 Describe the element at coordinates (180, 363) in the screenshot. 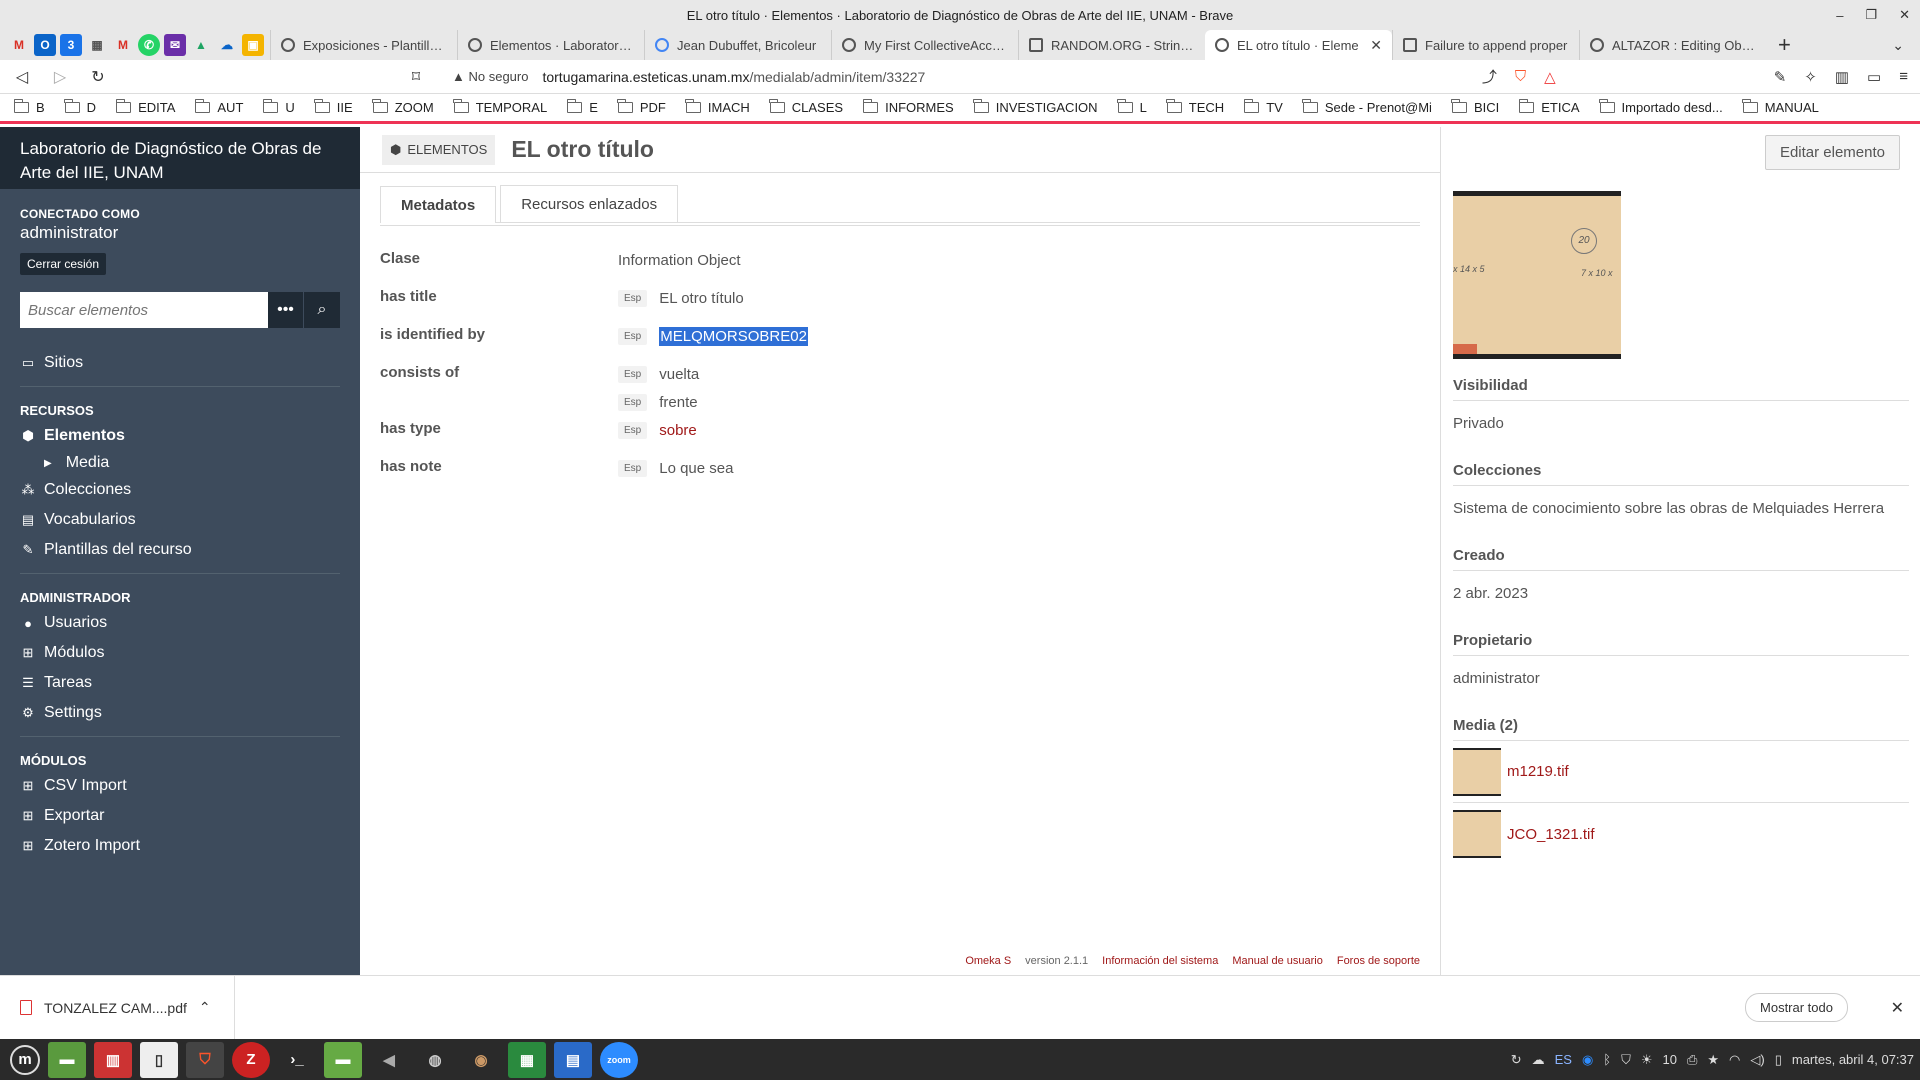

I see `sidebar-item-sitios: ▭ Sitios` at that location.